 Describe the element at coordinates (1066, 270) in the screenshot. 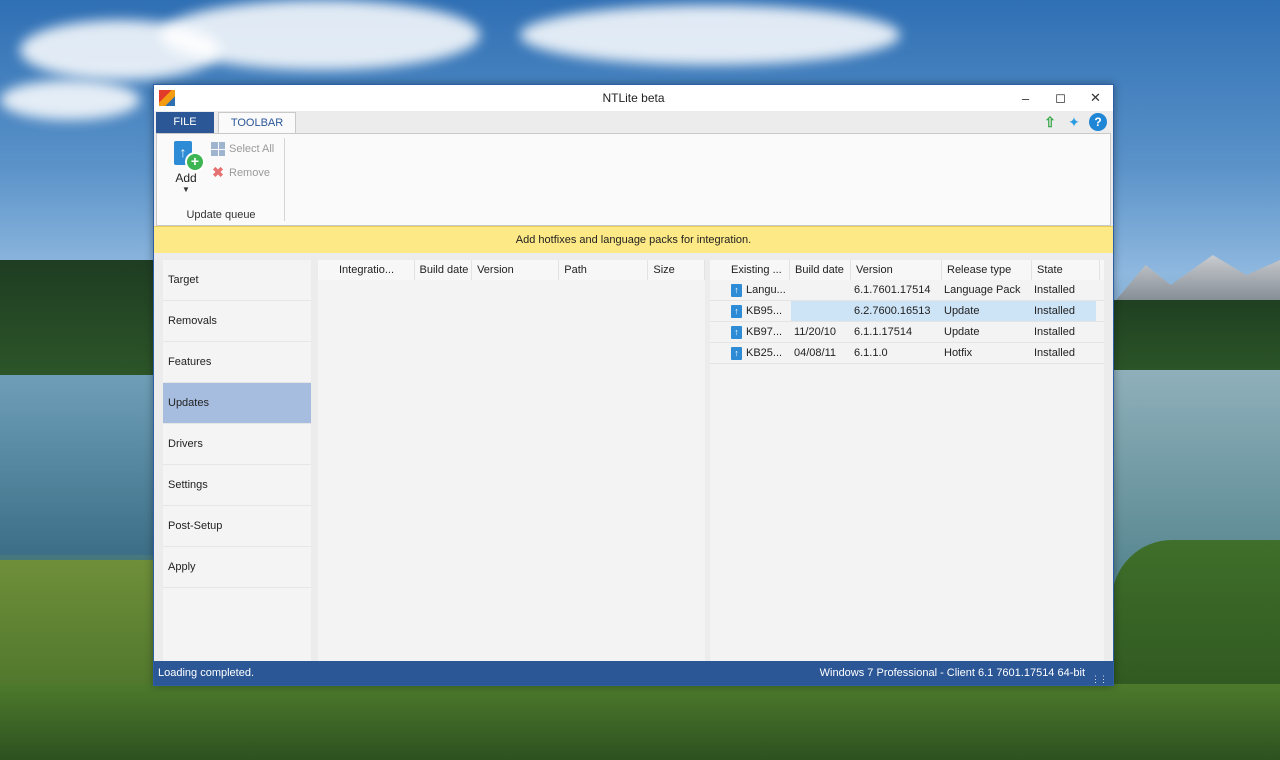

I see `column-header-state: State` at that location.